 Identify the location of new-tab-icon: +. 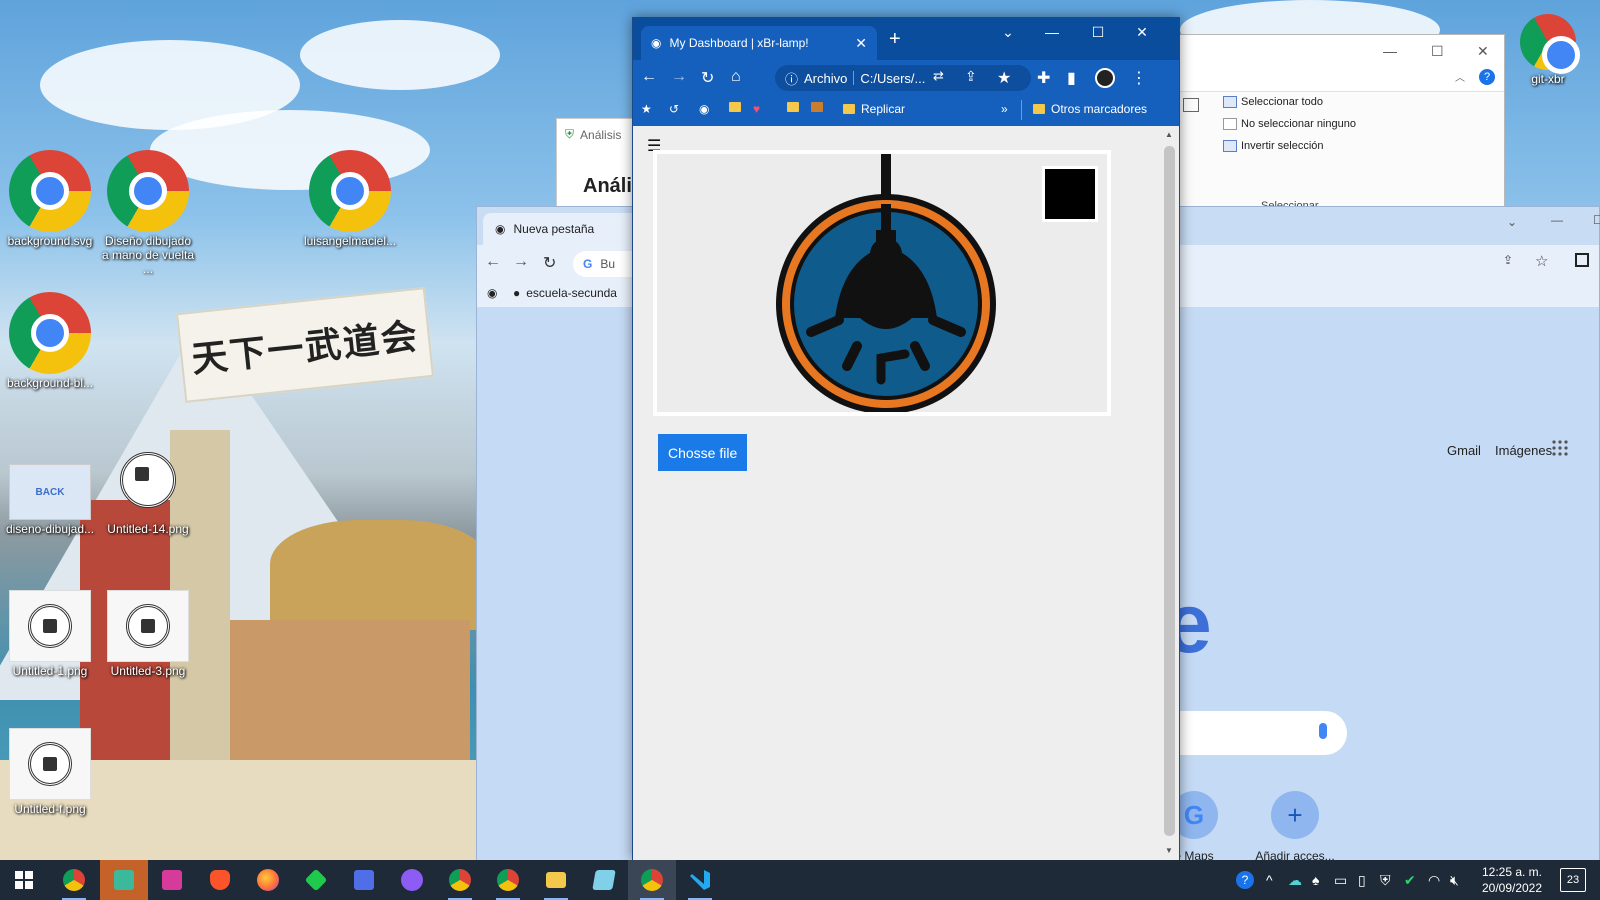
(895, 39).